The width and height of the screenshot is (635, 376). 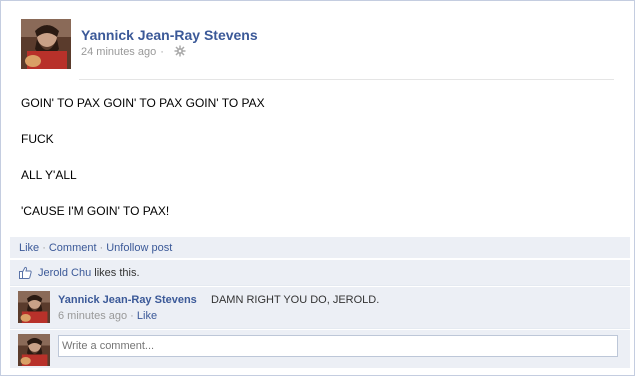 What do you see at coordinates (127, 300) in the screenshot?
I see `comment-author-link: Yannick Jean-Ray Stevens` at bounding box center [127, 300].